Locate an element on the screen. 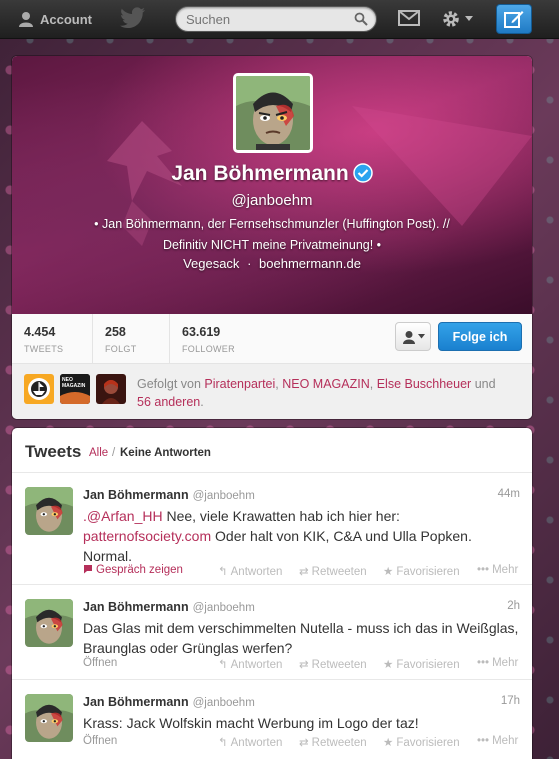 The width and height of the screenshot is (559, 759). tweet-timestamp: 2h is located at coordinates (513, 606).